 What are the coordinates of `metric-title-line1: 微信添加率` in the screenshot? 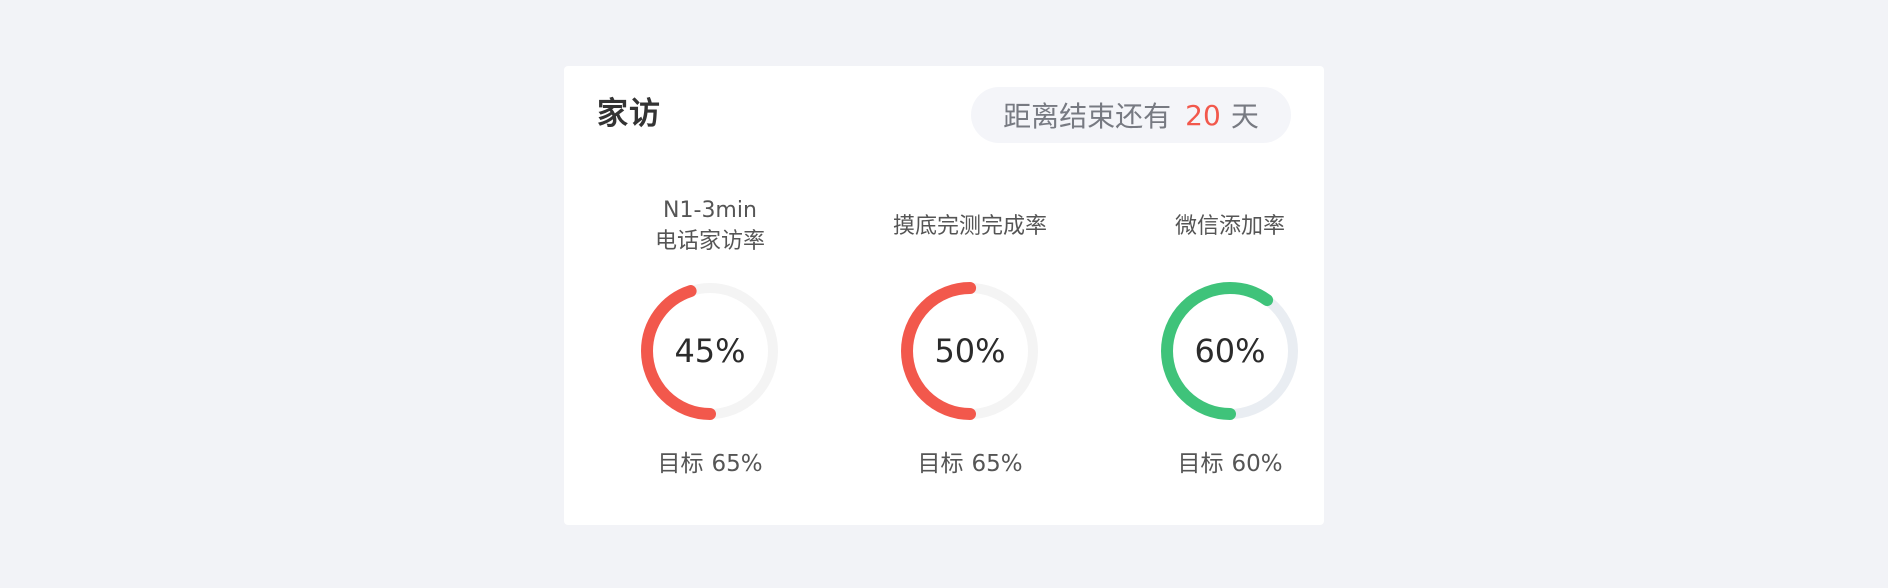 It's located at (1229, 226).